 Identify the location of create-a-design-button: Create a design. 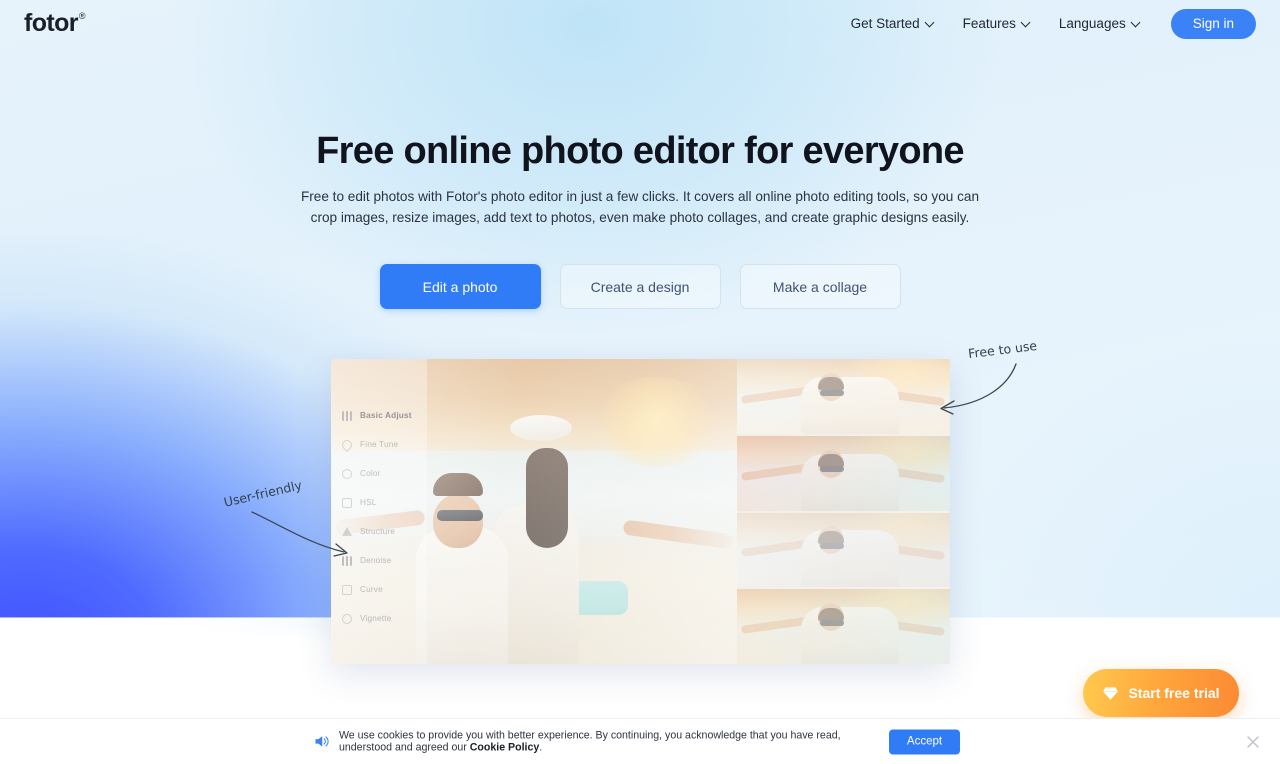
(640, 286).